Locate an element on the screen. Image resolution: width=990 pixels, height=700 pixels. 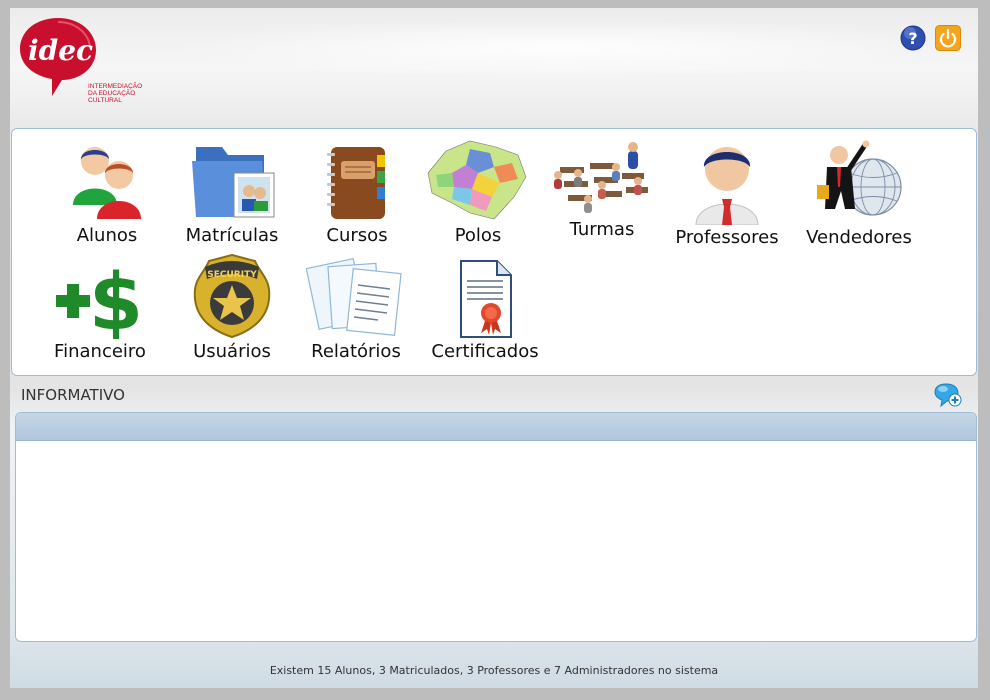
menu-label: Relatórios is located at coordinates (356, 351).